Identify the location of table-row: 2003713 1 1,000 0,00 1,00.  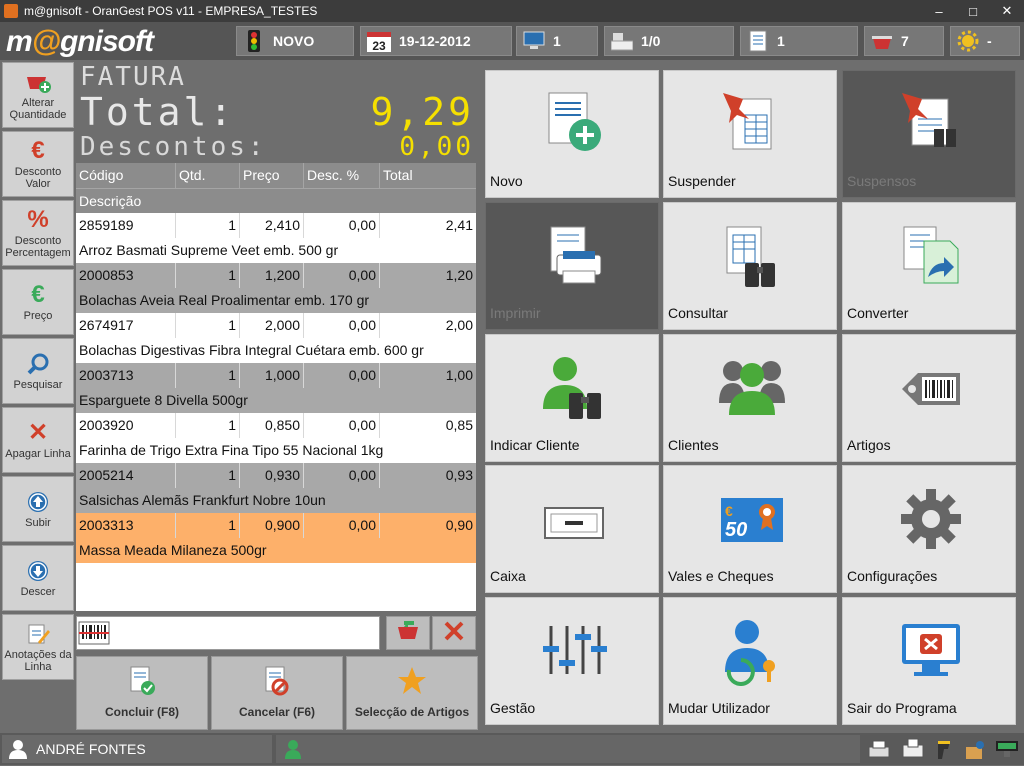
(276, 375).